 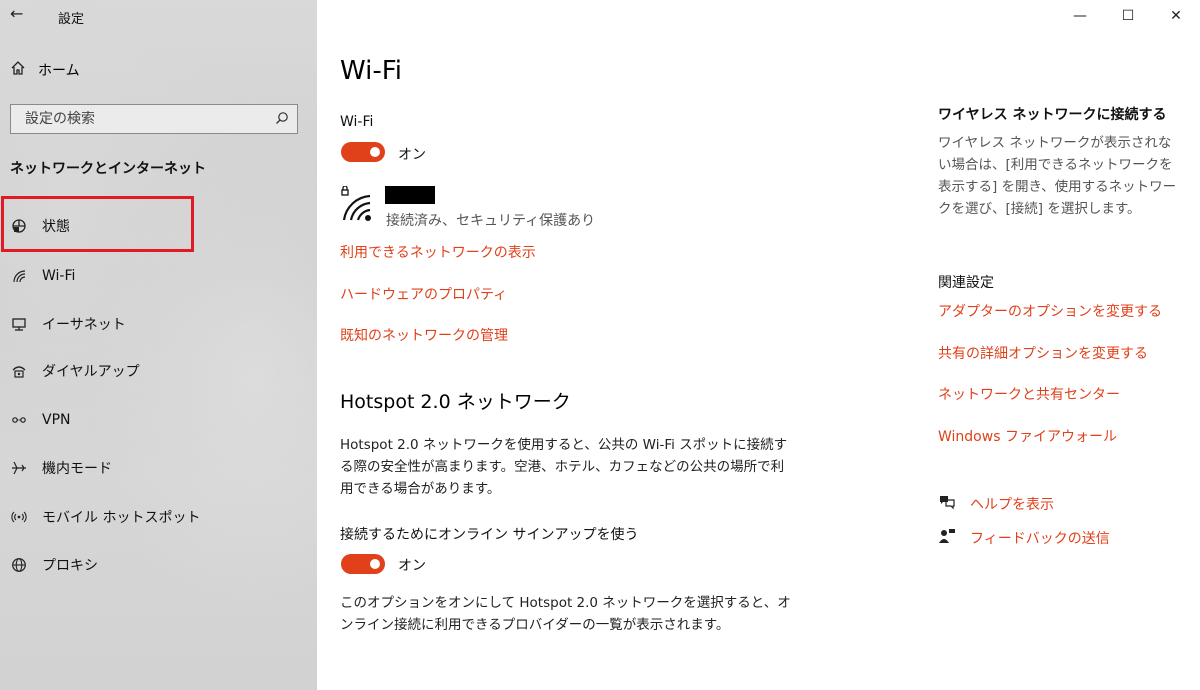 What do you see at coordinates (56, 420) in the screenshot?
I see `sidebar-item-label: VPN` at bounding box center [56, 420].